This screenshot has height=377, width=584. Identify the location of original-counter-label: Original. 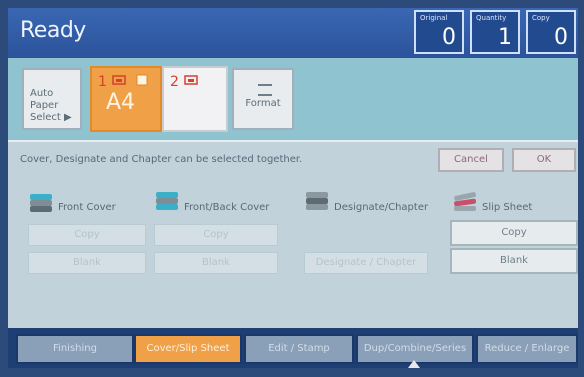
(434, 18).